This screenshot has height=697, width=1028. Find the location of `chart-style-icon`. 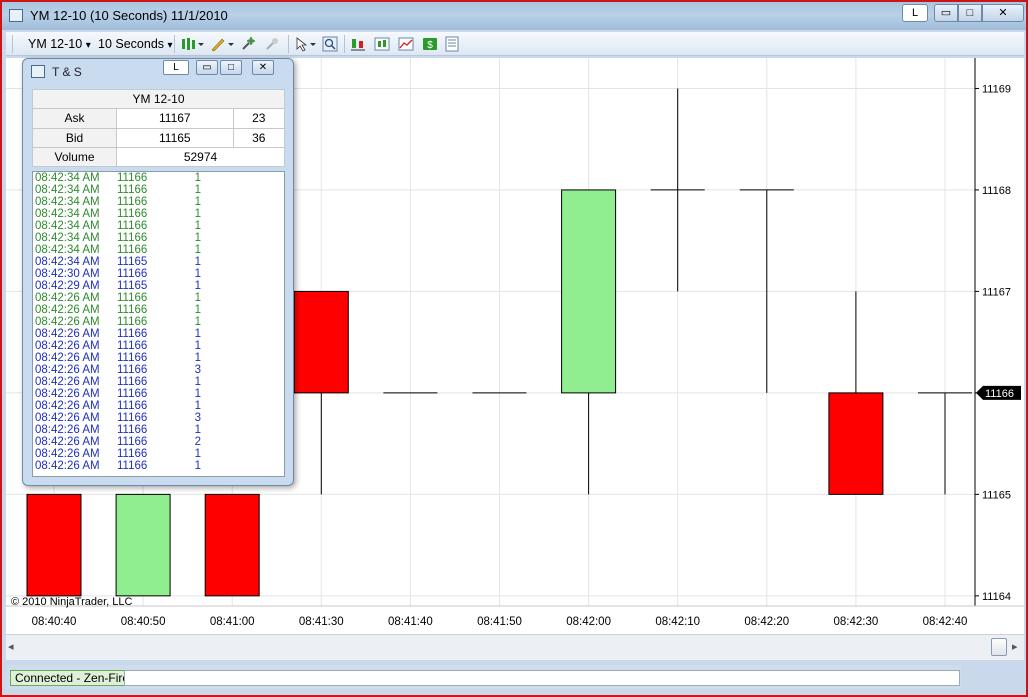

chart-style-icon is located at coordinates (192, 44).